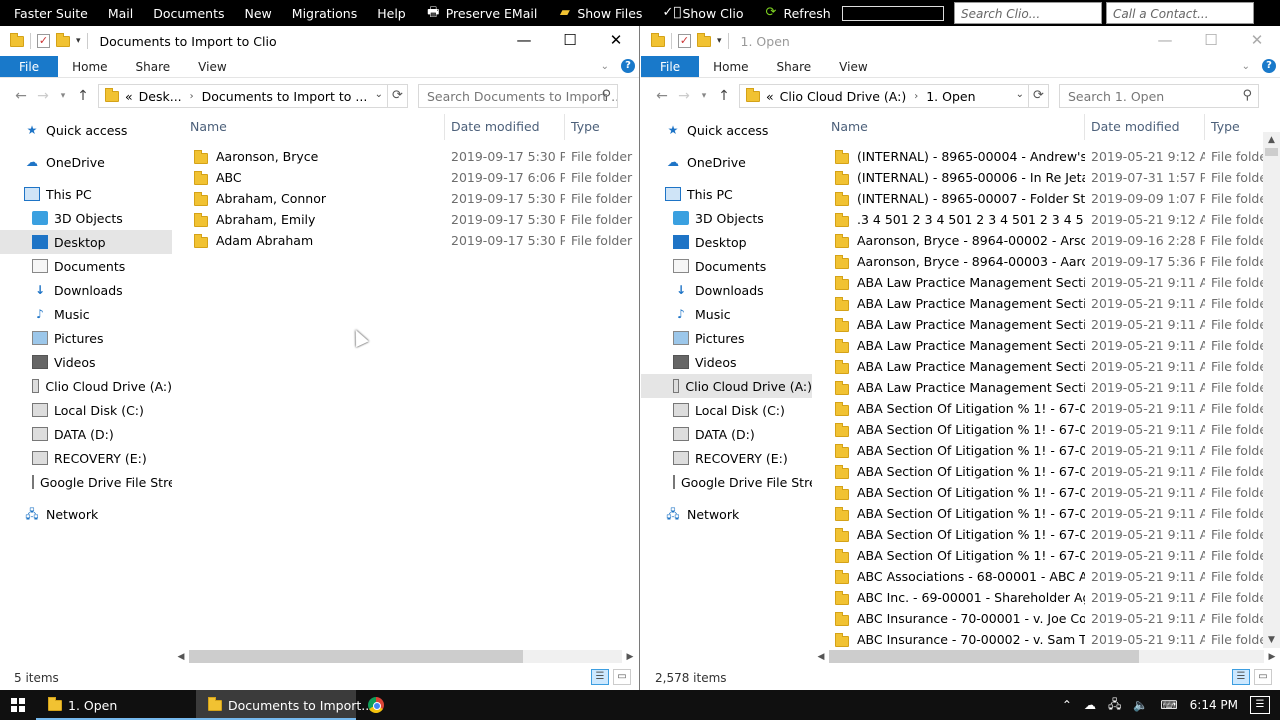 The width and height of the screenshot is (1280, 720). I want to click on clock: 6:14 PM, so click(1214, 705).